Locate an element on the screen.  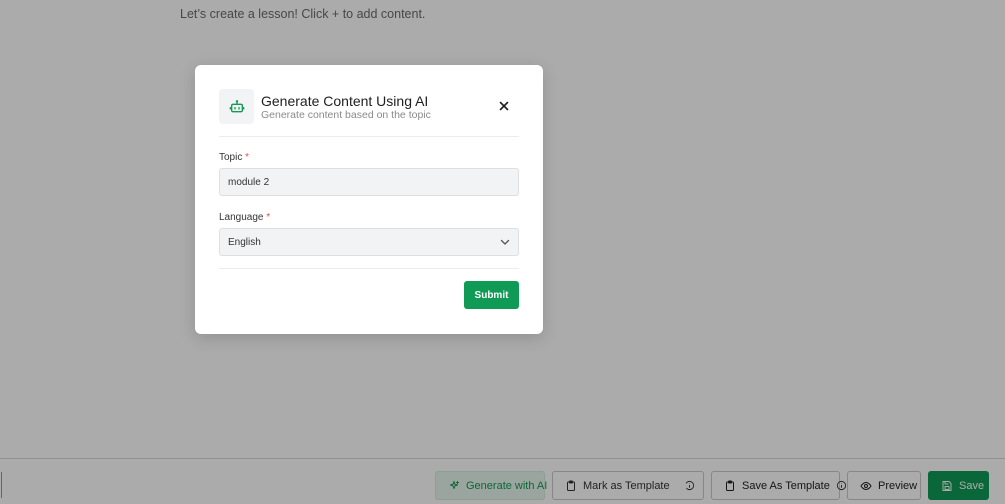
dialog-title: Generate Content Using AI is located at coordinates (345, 101).